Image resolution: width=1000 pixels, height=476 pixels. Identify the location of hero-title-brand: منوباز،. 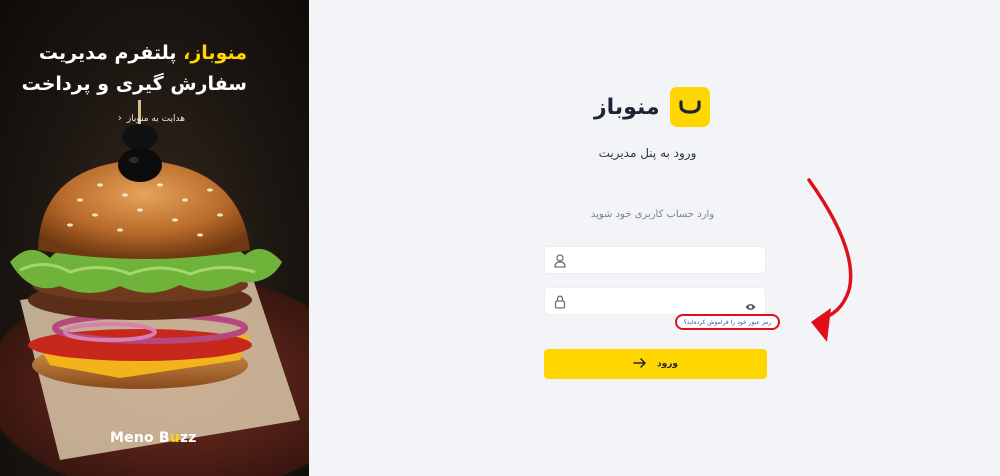
(215, 53).